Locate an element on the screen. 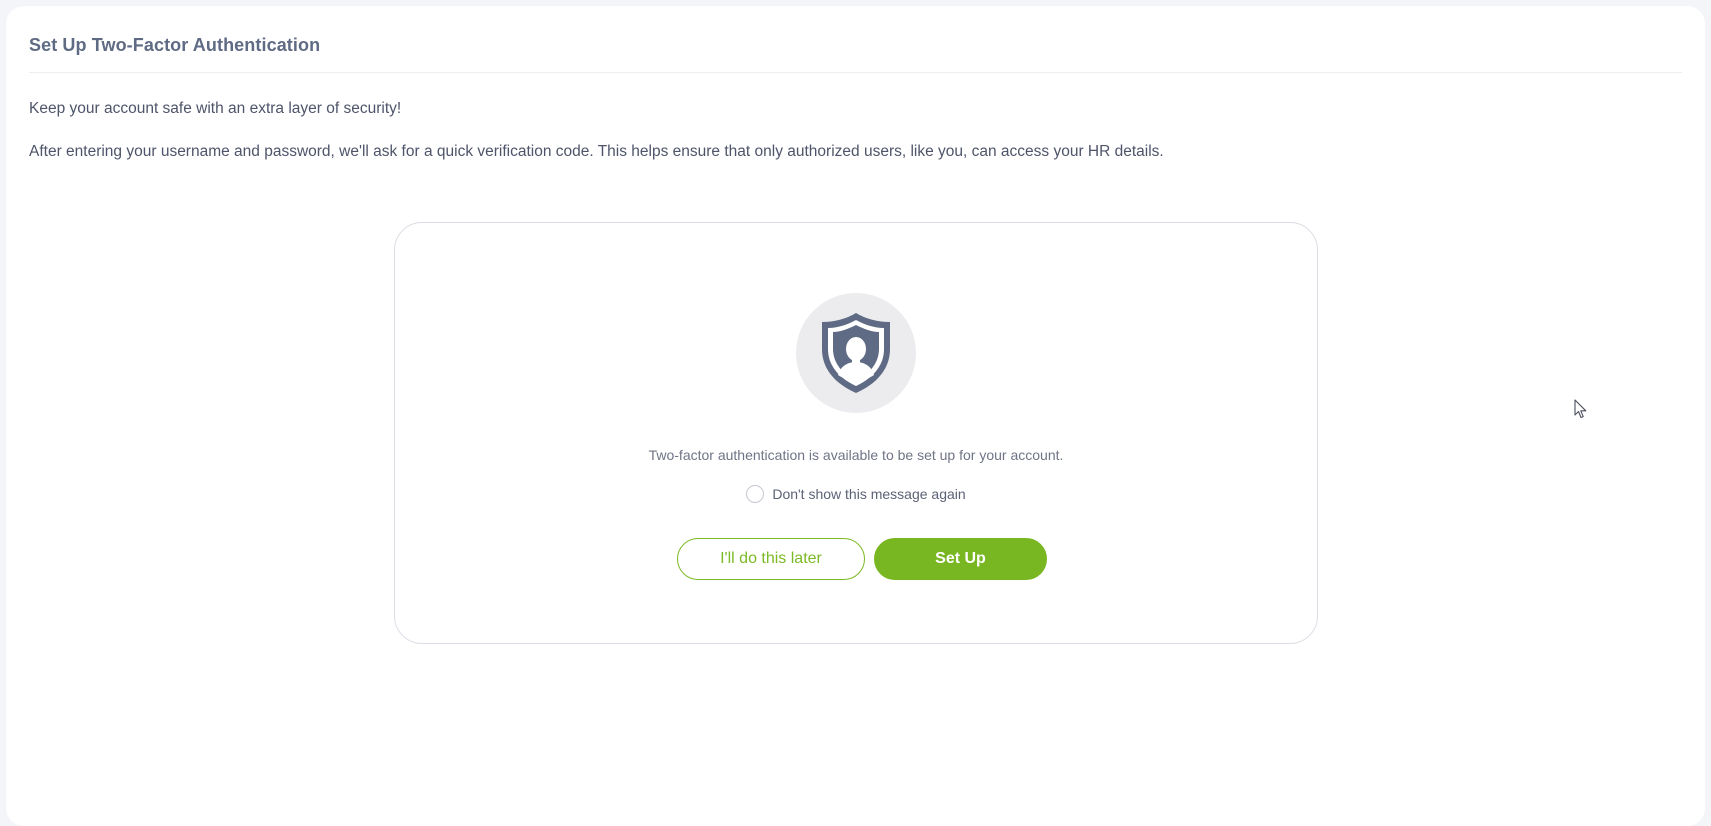  shield-icon-circle is located at coordinates (856, 353).